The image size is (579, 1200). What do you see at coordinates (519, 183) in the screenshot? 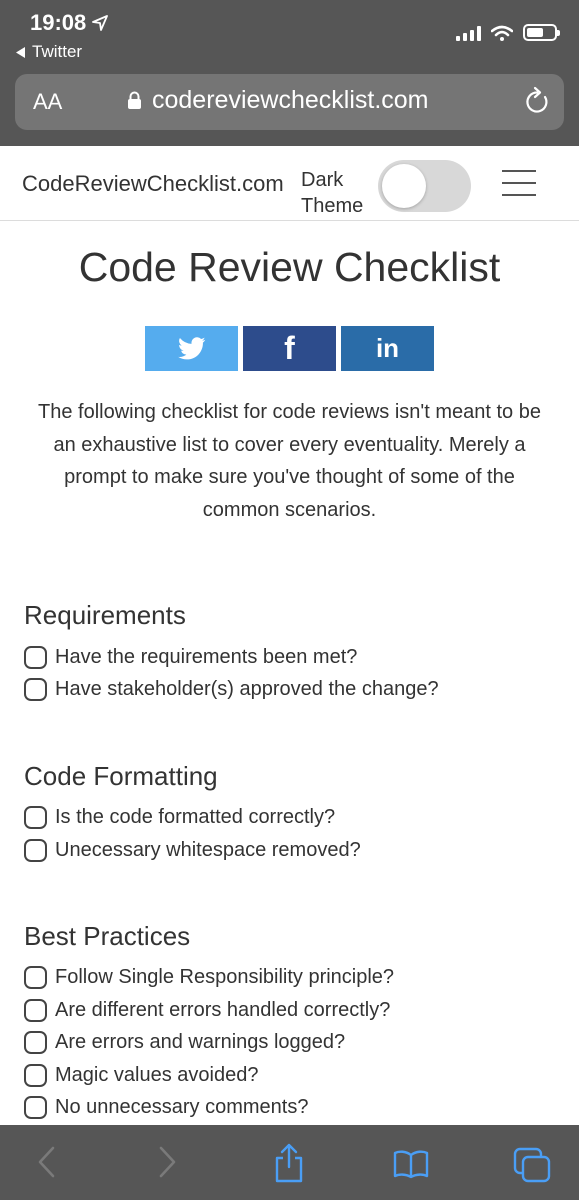
I see `menu-icon` at bounding box center [519, 183].